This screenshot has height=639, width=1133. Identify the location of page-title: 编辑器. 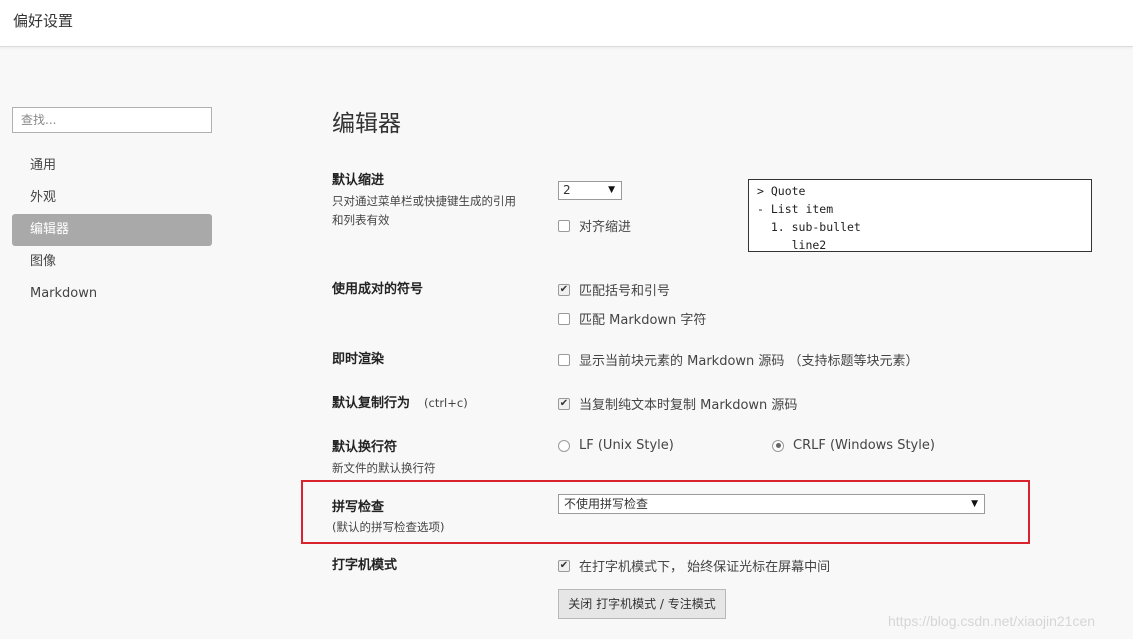
(366, 124).